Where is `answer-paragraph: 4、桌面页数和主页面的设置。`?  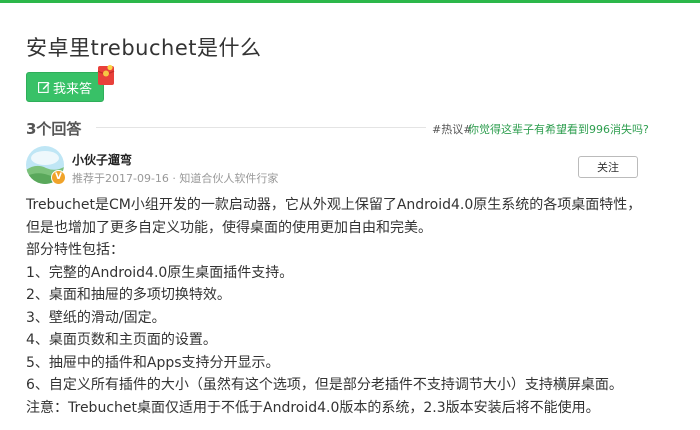
answer-paragraph: 4、桌面页数和主页面的设置。 is located at coordinates (121, 340).